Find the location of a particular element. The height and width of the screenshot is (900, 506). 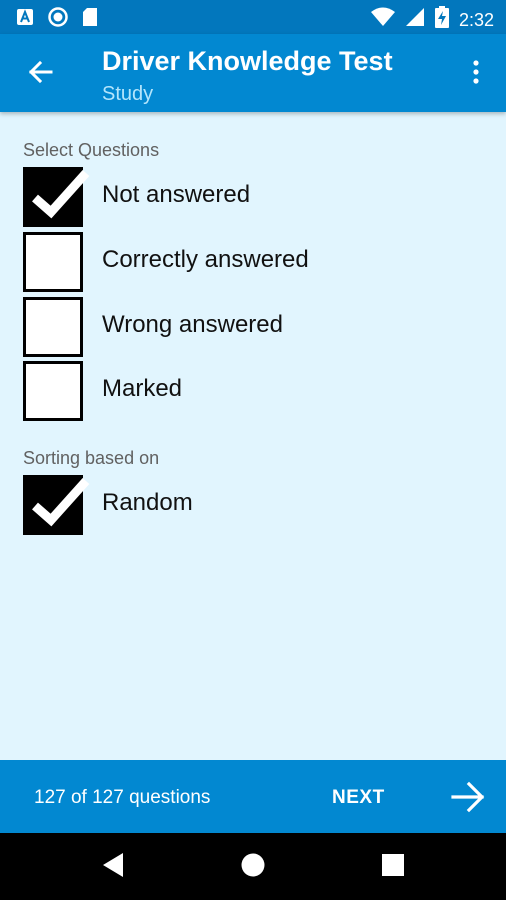

system-nav-bar is located at coordinates (253, 866).